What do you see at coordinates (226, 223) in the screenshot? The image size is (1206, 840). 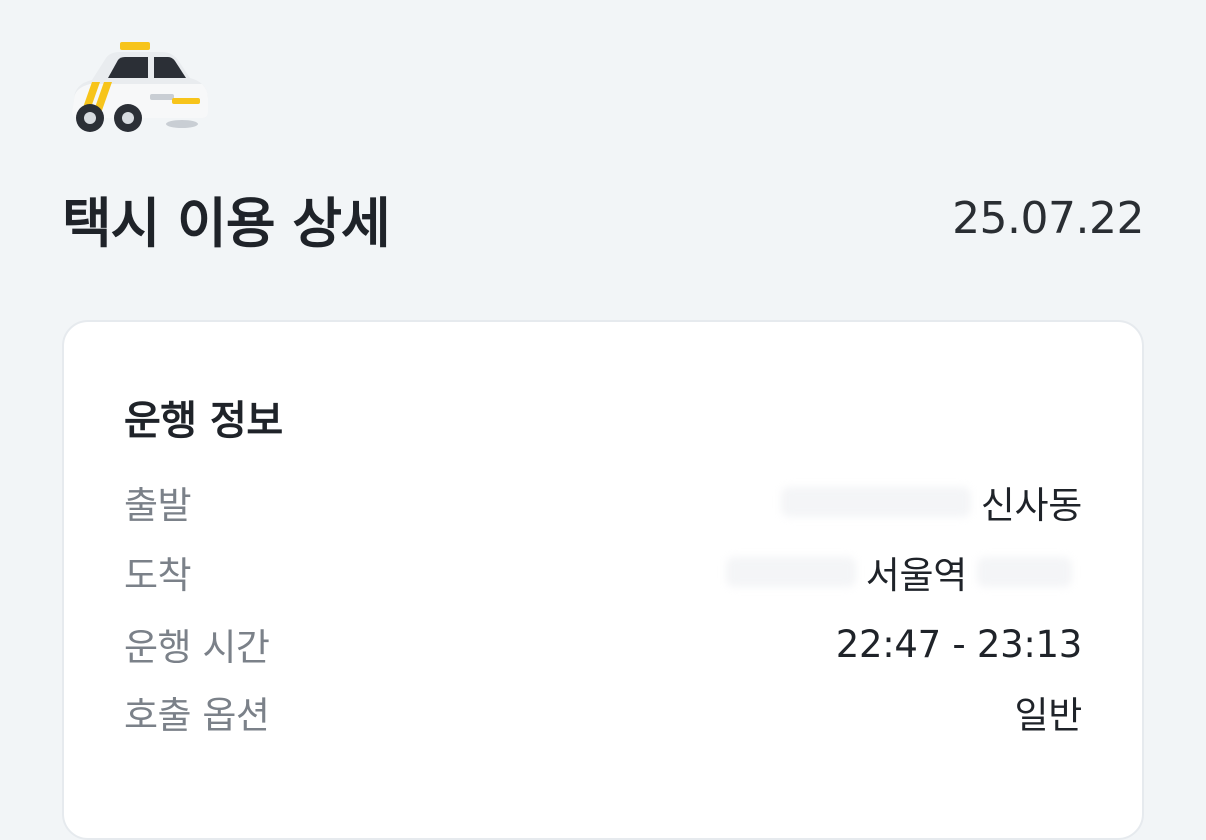 I see `page-title: 택시 이용 상세` at bounding box center [226, 223].